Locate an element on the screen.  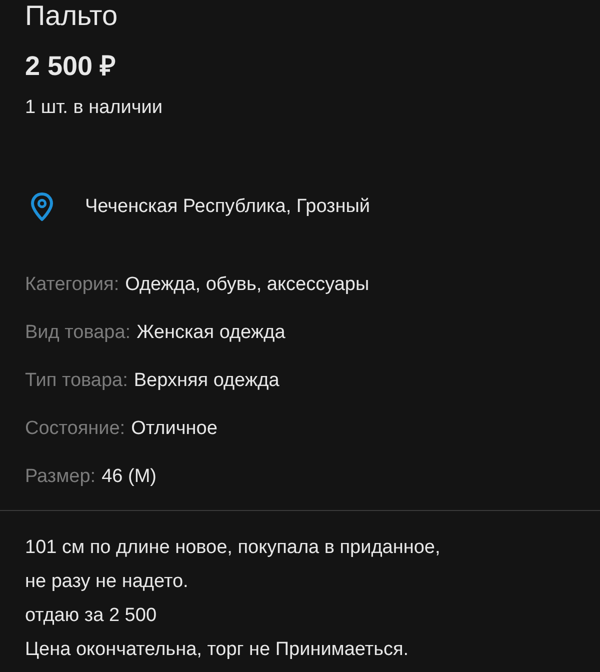
detail-label: Вид товара: is located at coordinates (78, 333).